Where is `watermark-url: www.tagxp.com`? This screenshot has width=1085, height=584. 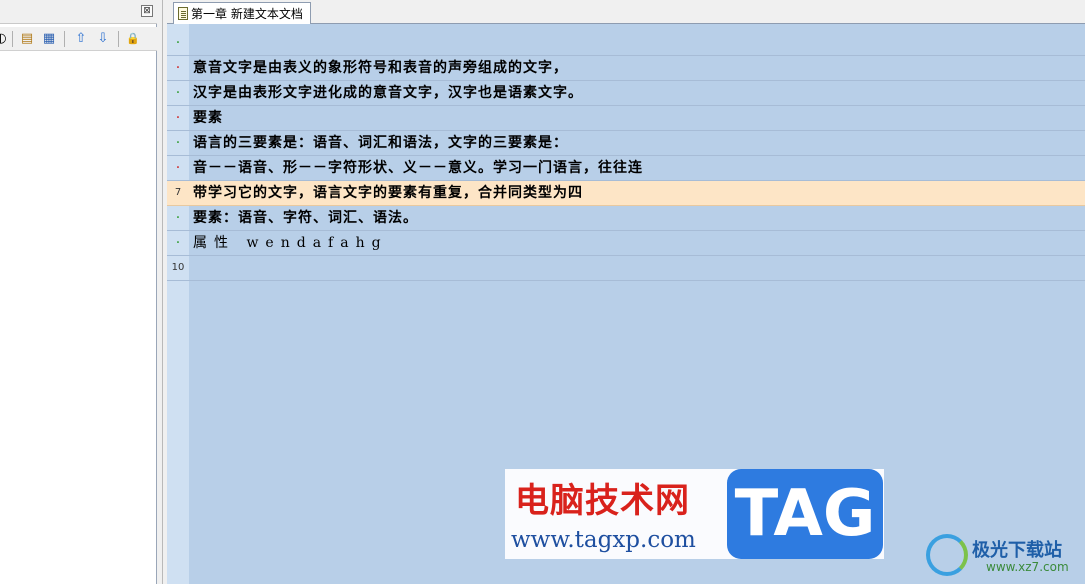
watermark-url: www.tagxp.com is located at coordinates (603, 540).